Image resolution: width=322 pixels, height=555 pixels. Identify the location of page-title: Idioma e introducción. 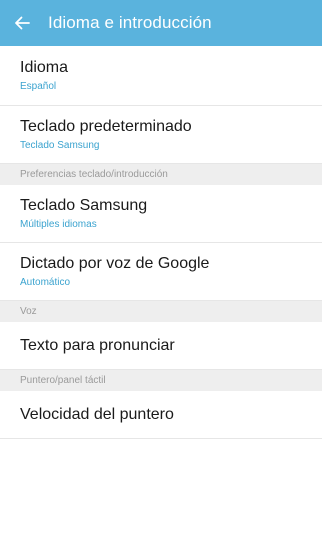
(130, 22).